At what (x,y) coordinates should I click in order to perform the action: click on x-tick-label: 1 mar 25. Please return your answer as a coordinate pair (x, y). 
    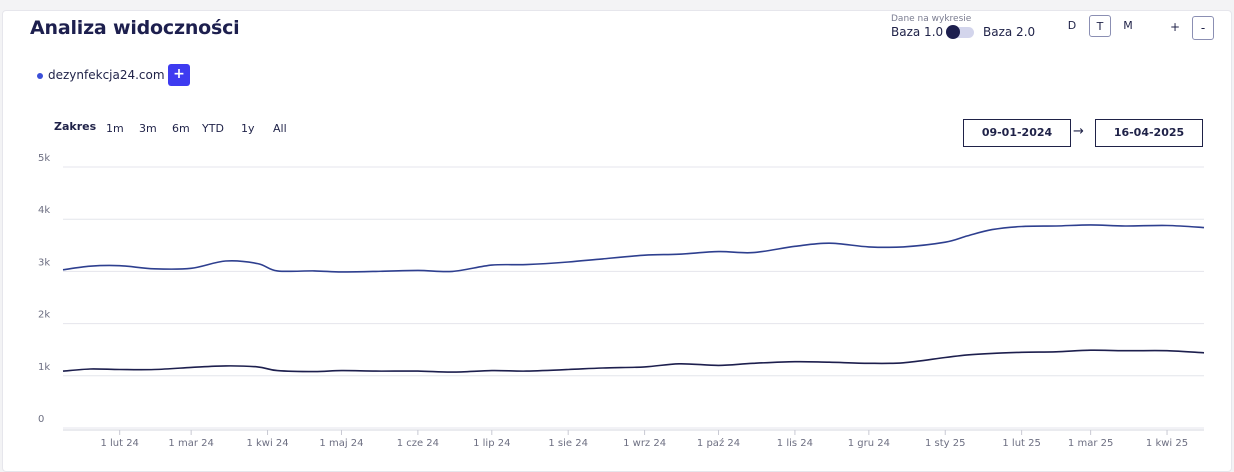
    Looking at the image, I should click on (1090, 443).